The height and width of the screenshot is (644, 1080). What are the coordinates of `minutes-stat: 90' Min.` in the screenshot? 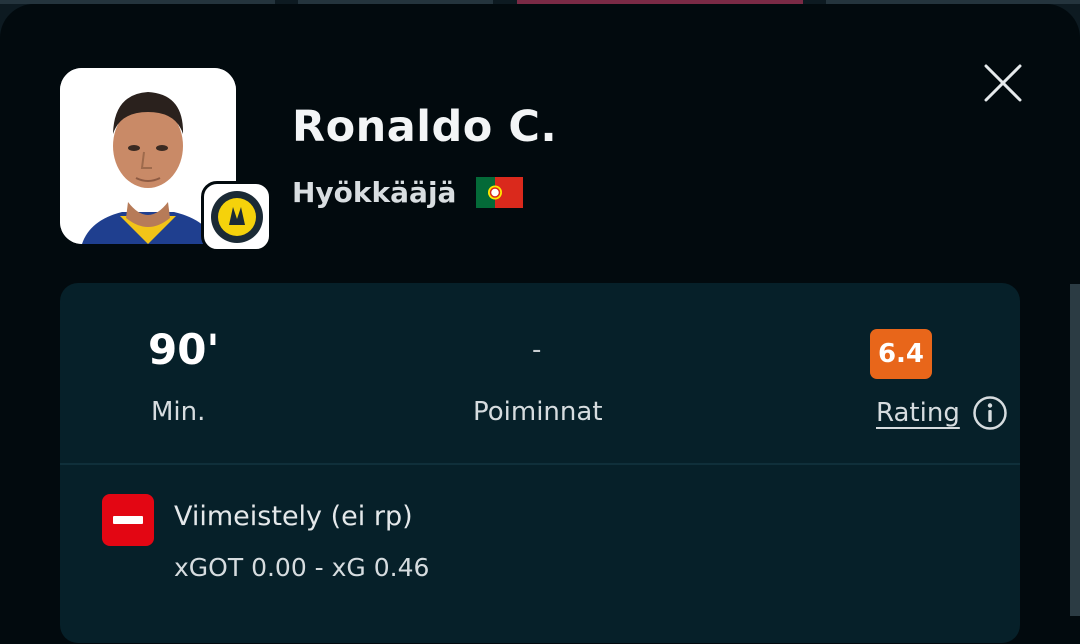 It's located at (220, 373).